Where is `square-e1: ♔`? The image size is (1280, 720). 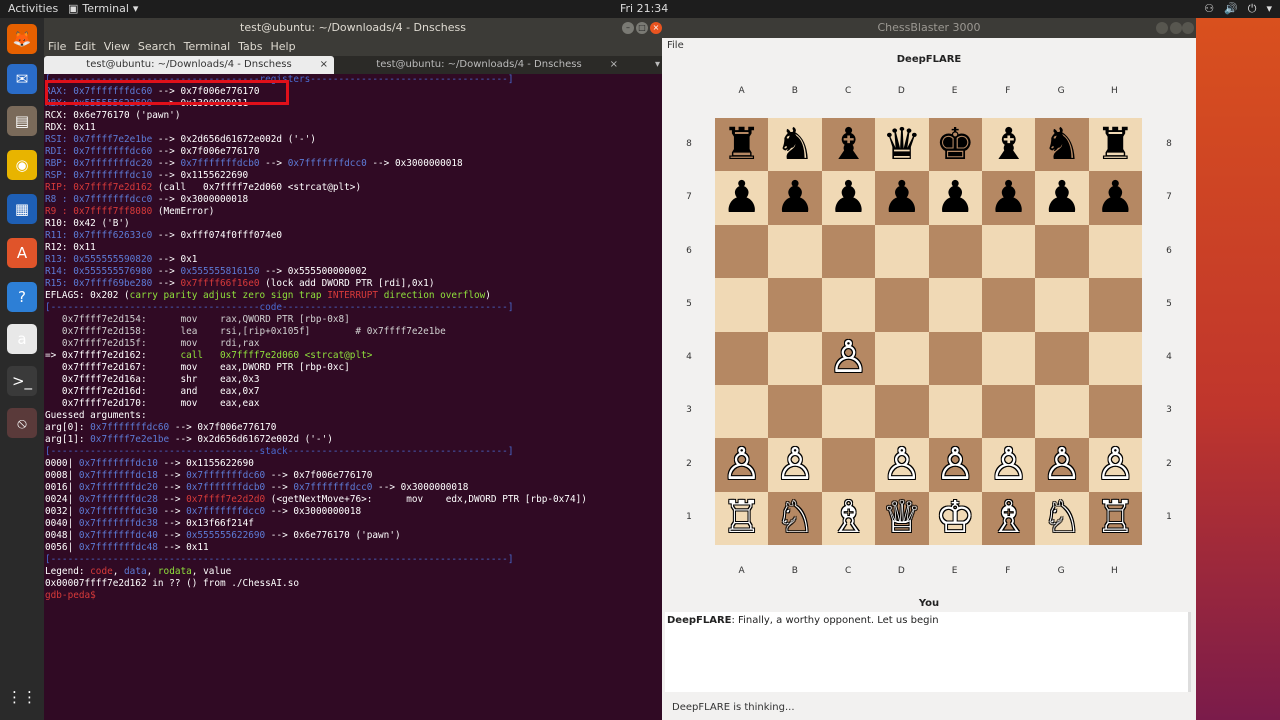
square-e1: ♔ is located at coordinates (955, 518).